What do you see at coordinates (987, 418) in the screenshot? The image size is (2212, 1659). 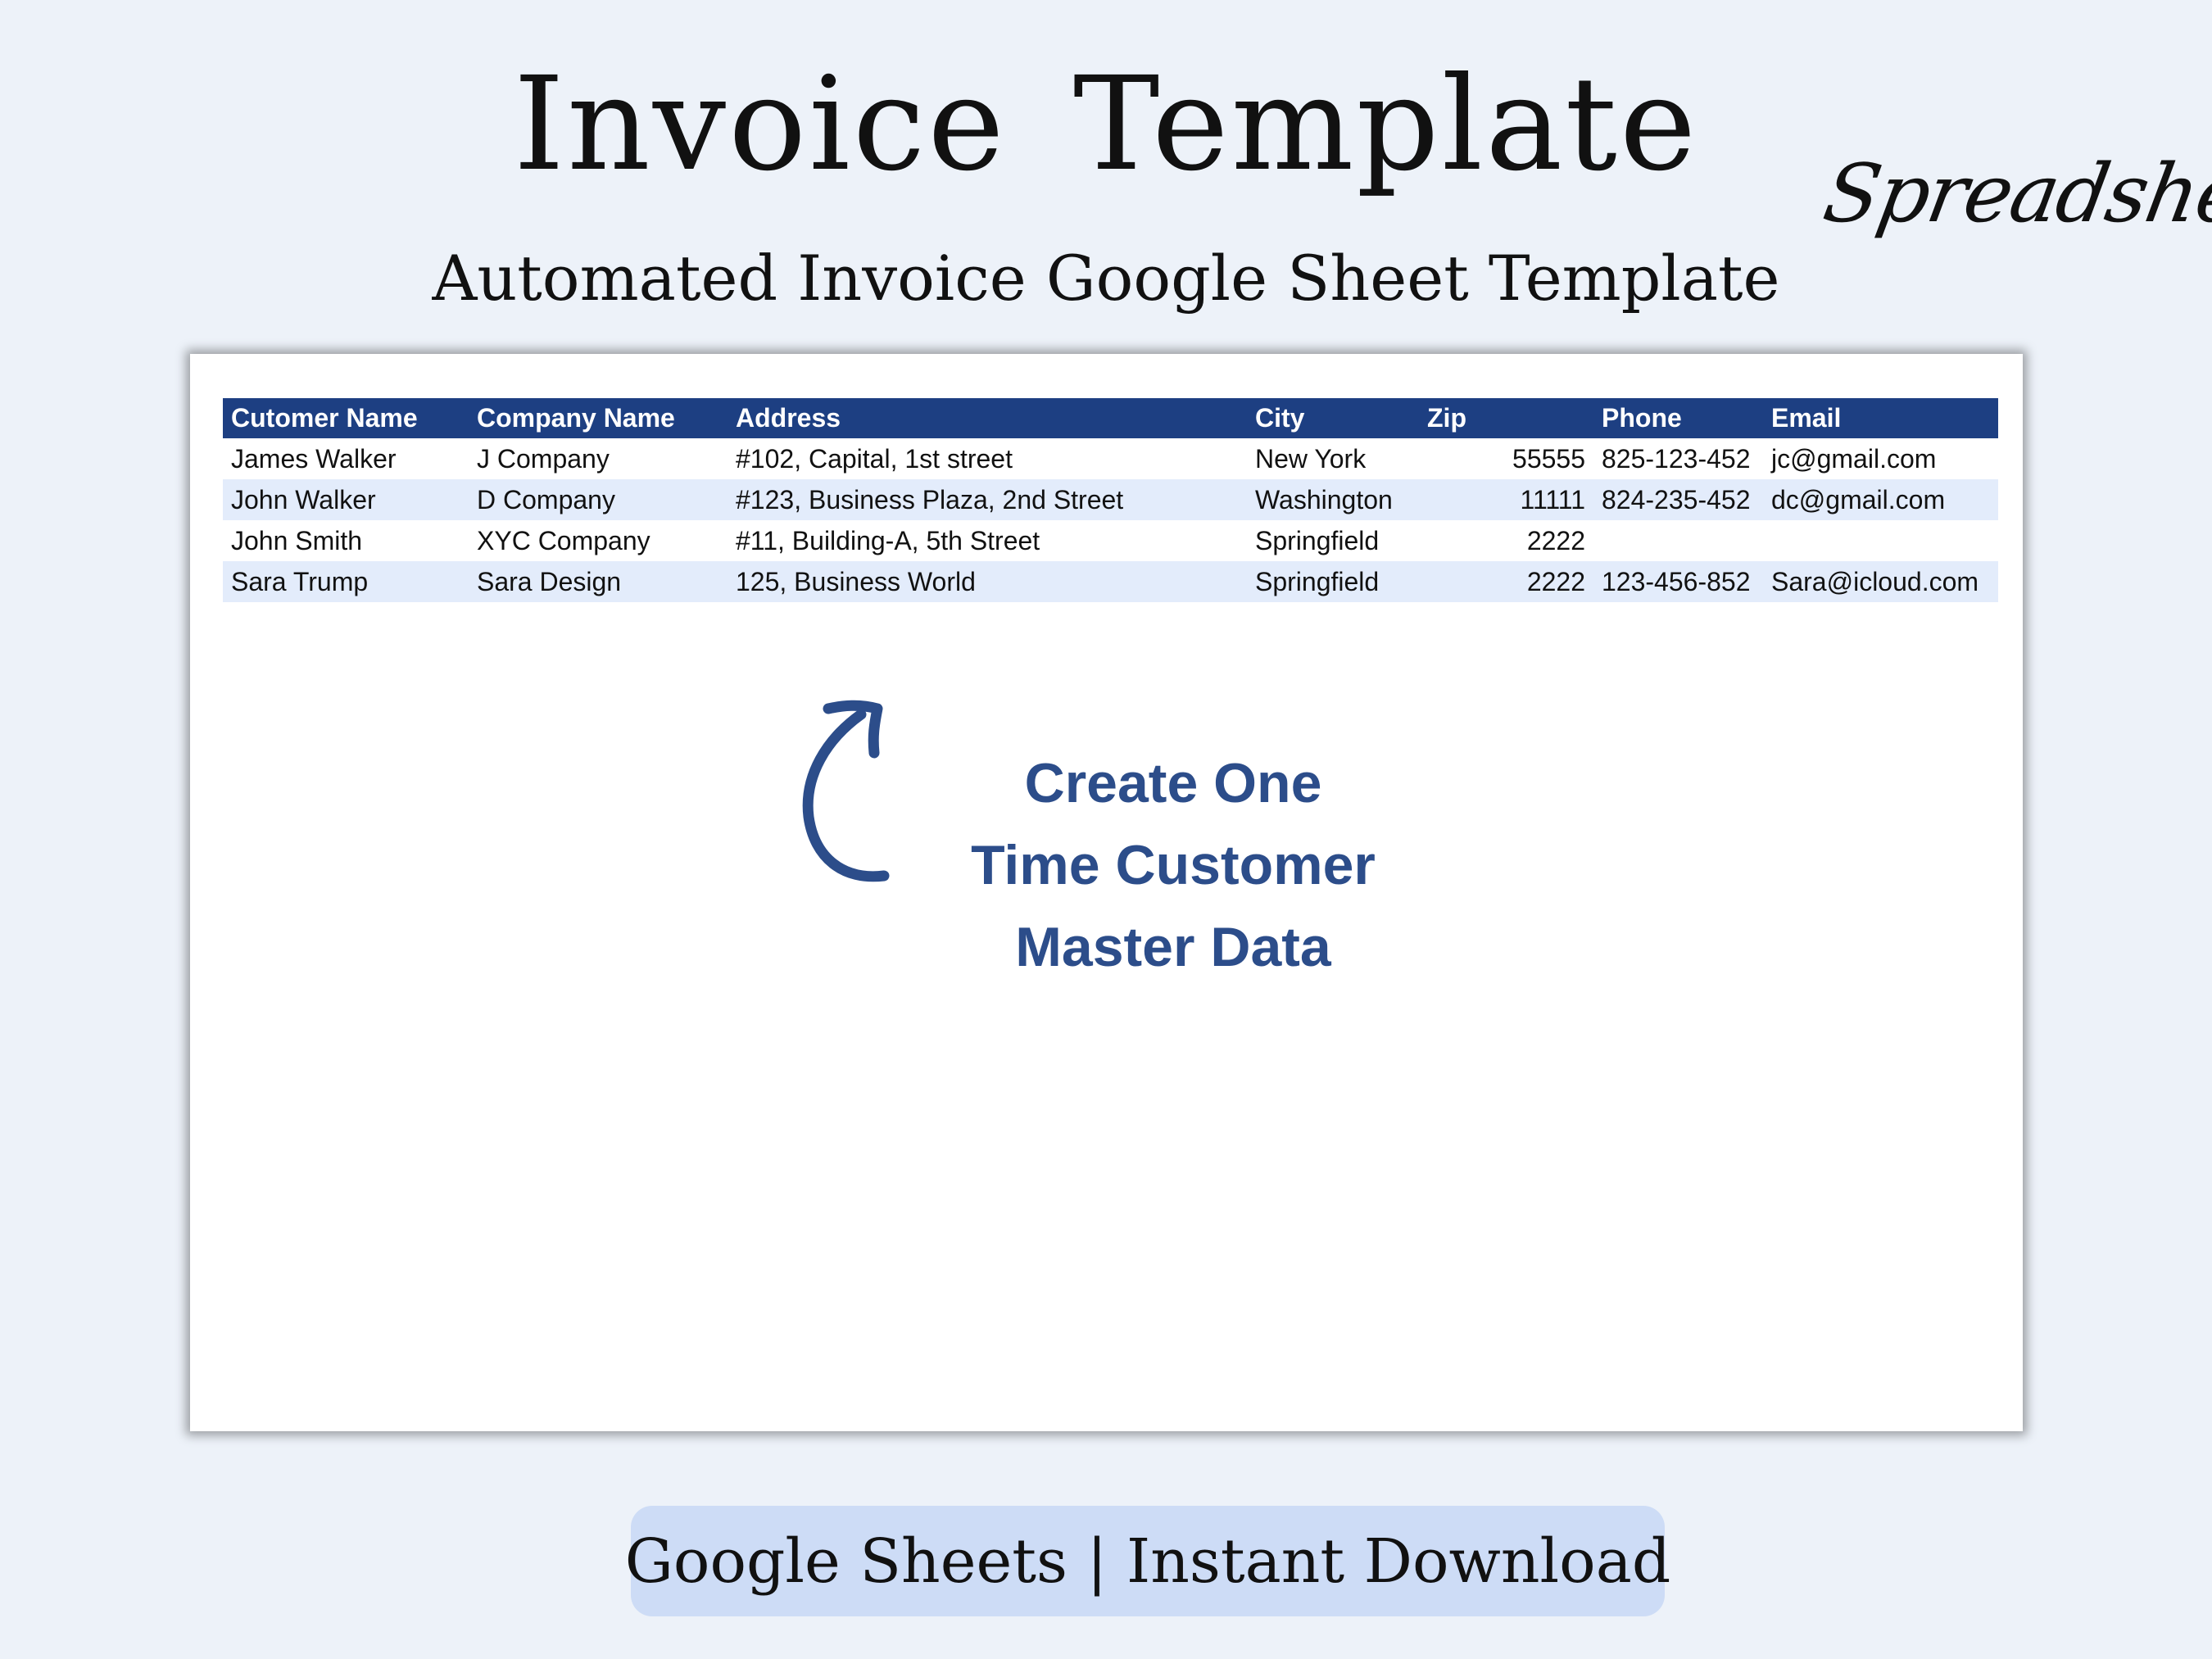 I see `column-header-address: Address` at bounding box center [987, 418].